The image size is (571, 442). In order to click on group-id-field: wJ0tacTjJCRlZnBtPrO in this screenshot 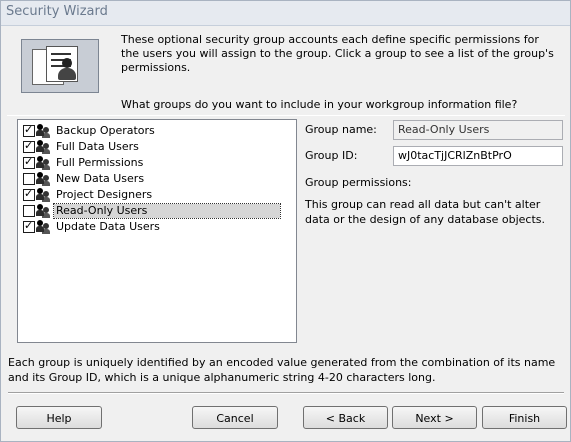, I will do `click(478, 156)`.